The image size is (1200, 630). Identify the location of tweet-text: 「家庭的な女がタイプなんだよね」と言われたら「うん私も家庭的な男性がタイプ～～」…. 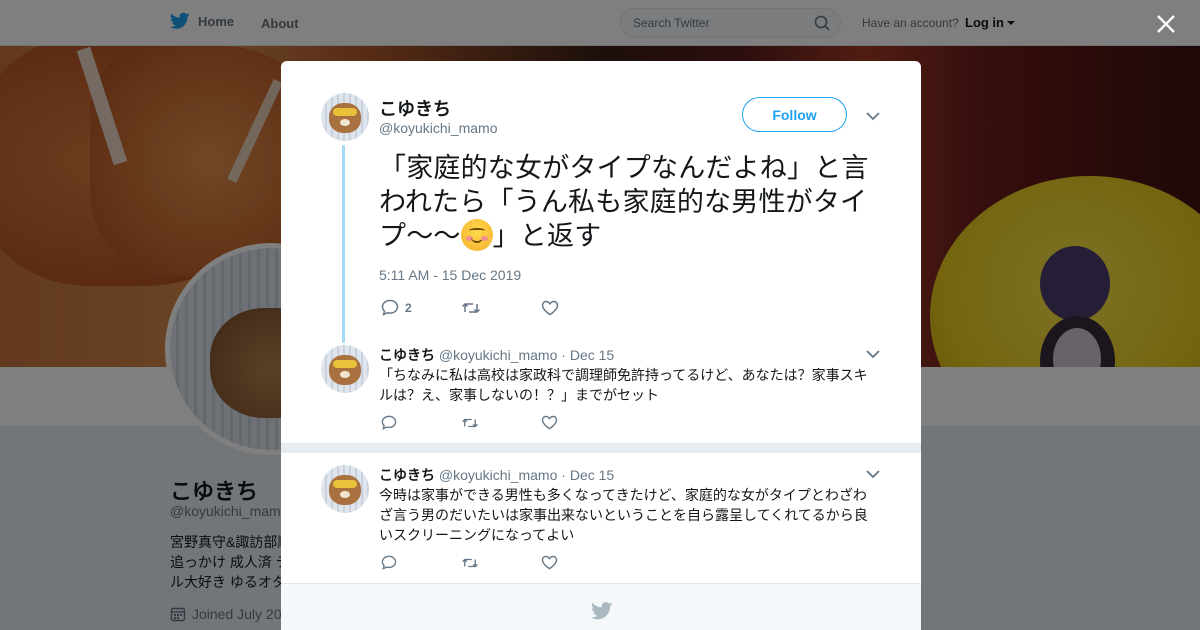
(634, 202).